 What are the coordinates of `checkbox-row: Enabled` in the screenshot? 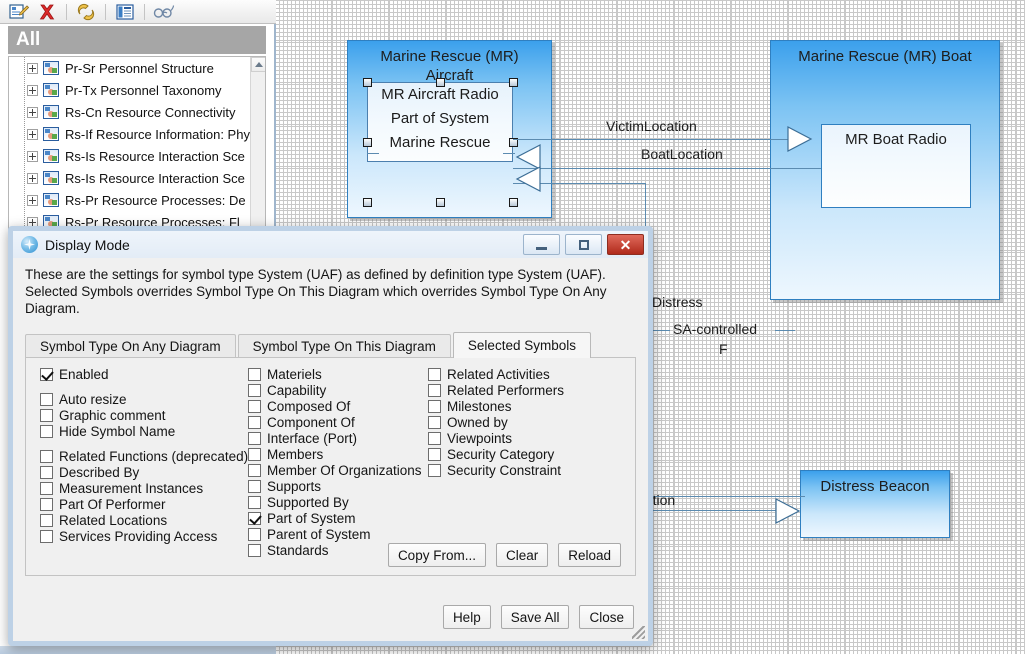 It's located at (144, 374).